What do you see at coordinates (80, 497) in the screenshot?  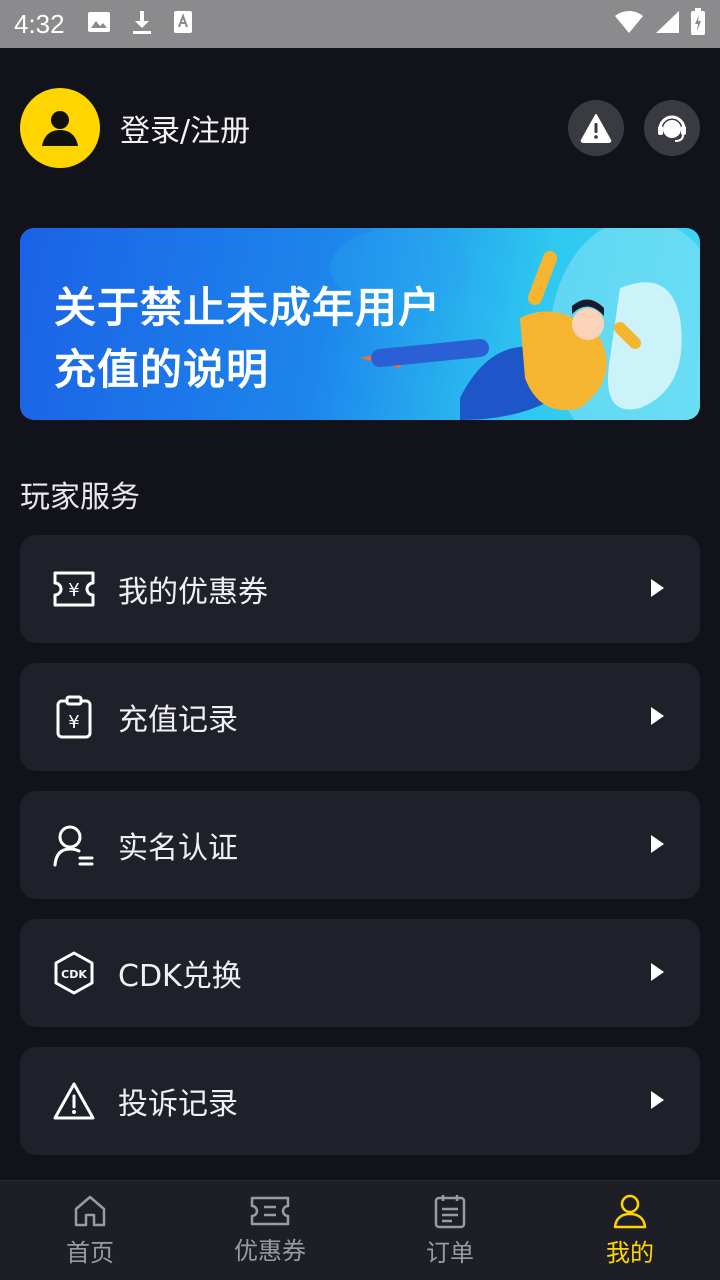 I see `section-title: 玩家服务` at bounding box center [80, 497].